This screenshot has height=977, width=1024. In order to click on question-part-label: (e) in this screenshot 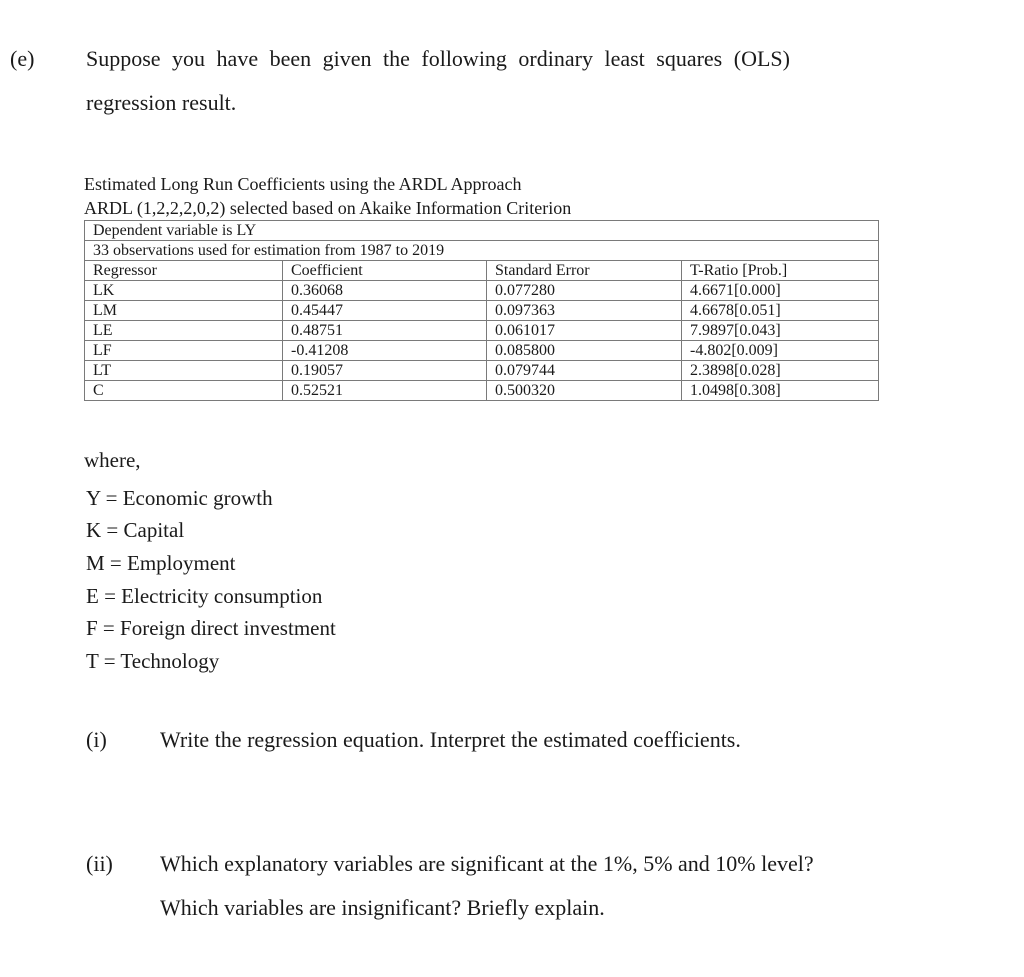, I will do `click(22, 58)`.